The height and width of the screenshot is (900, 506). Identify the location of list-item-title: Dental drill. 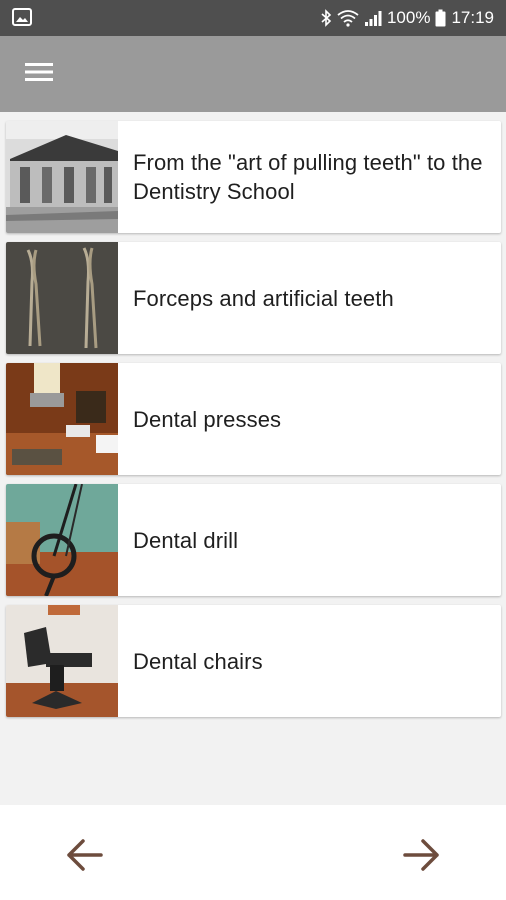
(186, 540).